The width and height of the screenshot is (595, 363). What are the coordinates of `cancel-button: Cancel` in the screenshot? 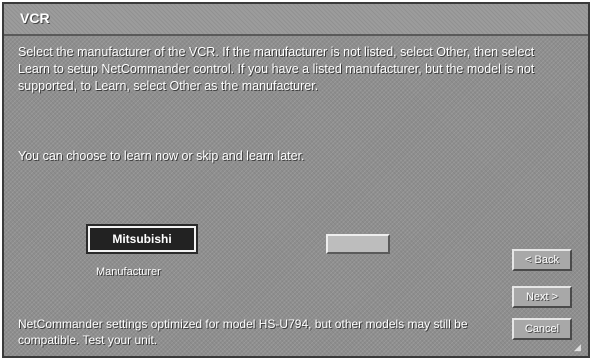 It's located at (542, 329).